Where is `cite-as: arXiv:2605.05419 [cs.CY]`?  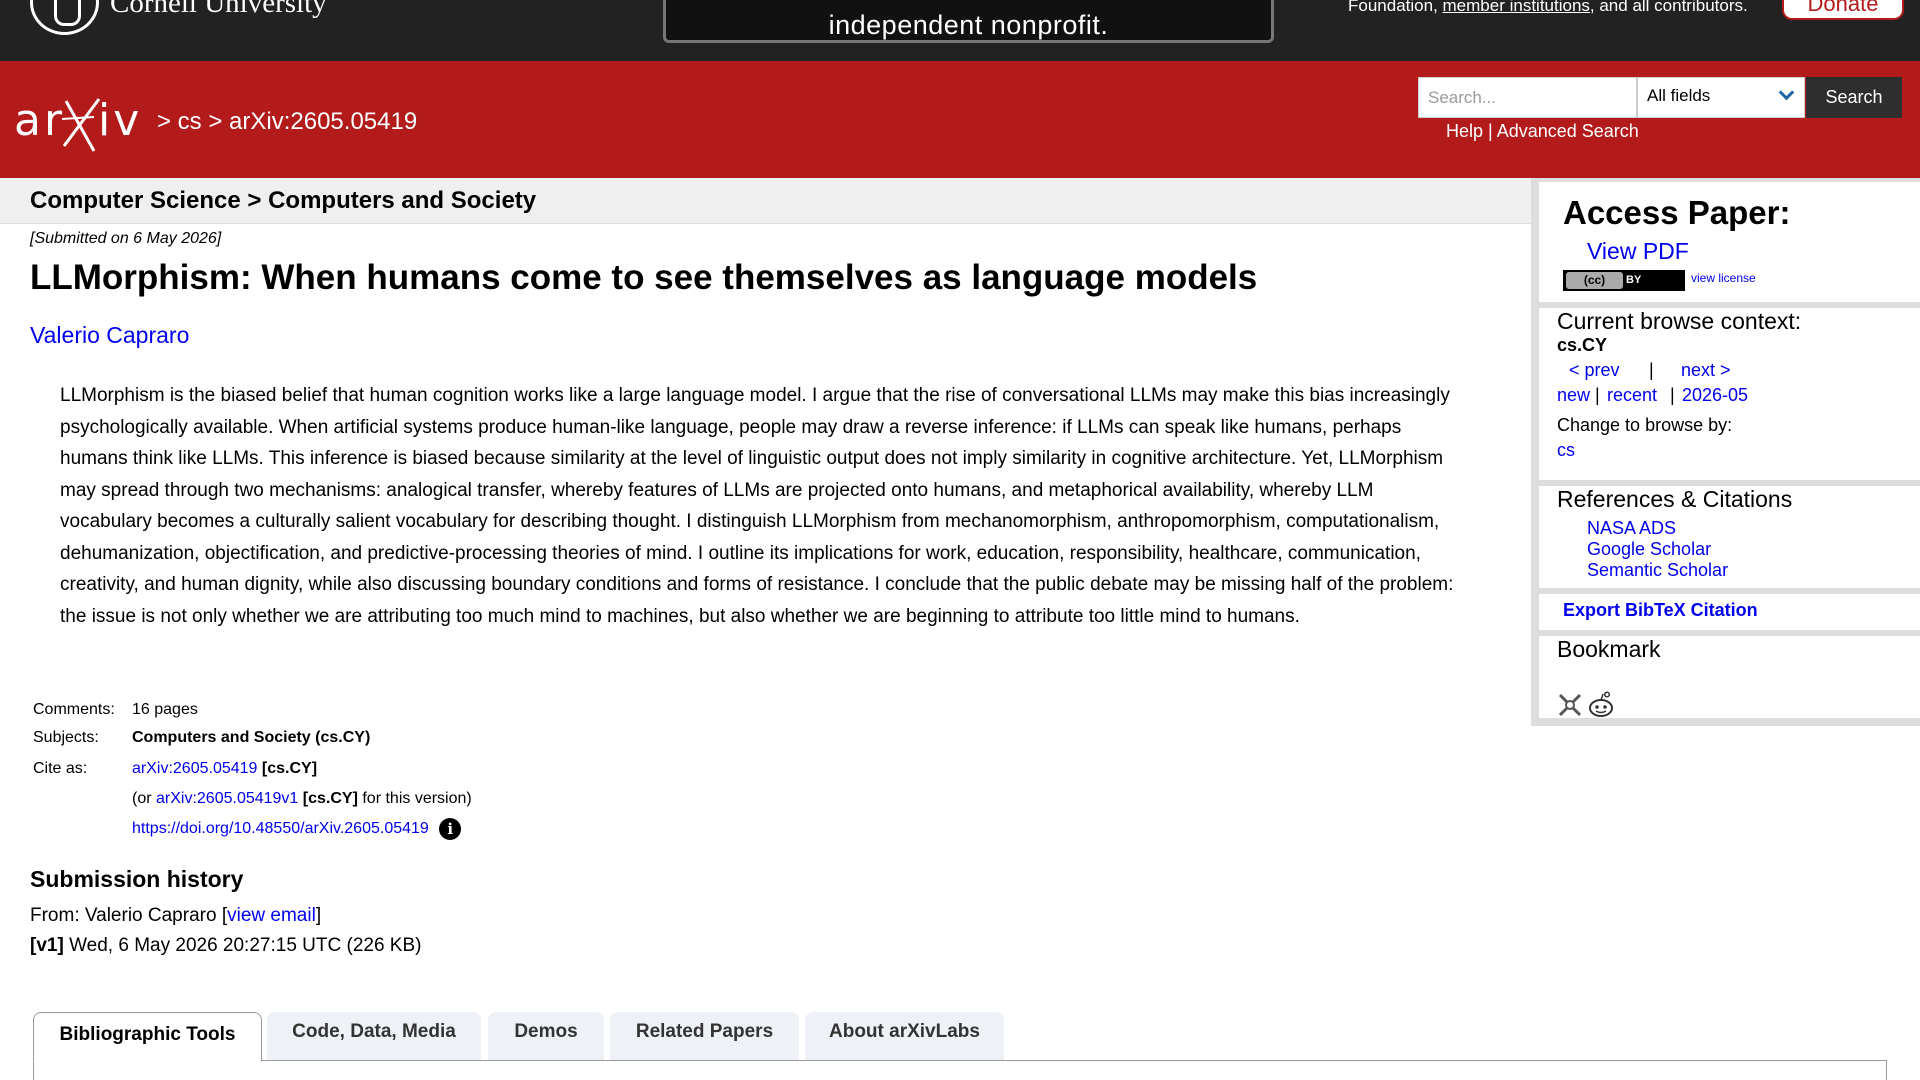
cite-as: arXiv:2605.05419 [cs.CY] is located at coordinates (224, 769).